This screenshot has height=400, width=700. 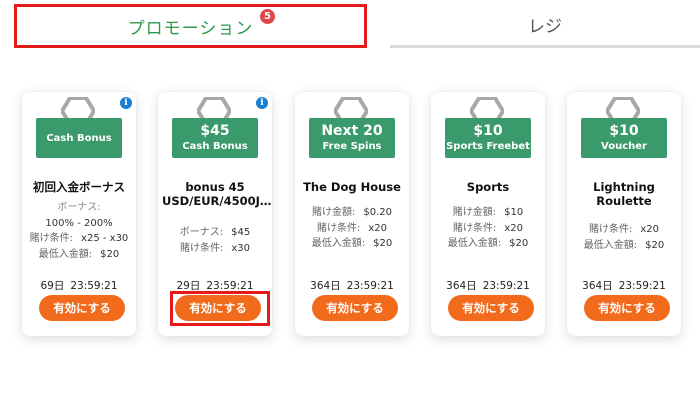 What do you see at coordinates (624, 146) in the screenshot?
I see `banner-label: Voucher` at bounding box center [624, 146].